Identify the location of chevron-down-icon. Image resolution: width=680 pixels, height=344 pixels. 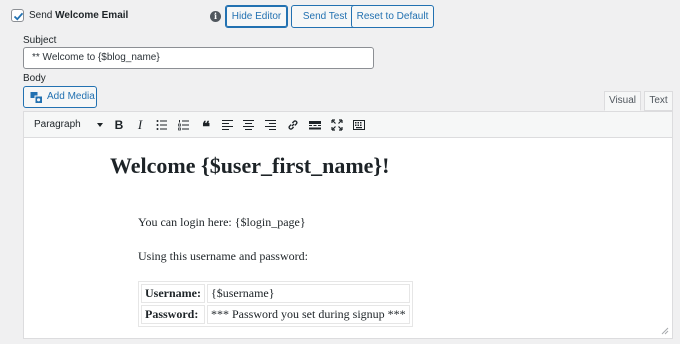
(100, 125).